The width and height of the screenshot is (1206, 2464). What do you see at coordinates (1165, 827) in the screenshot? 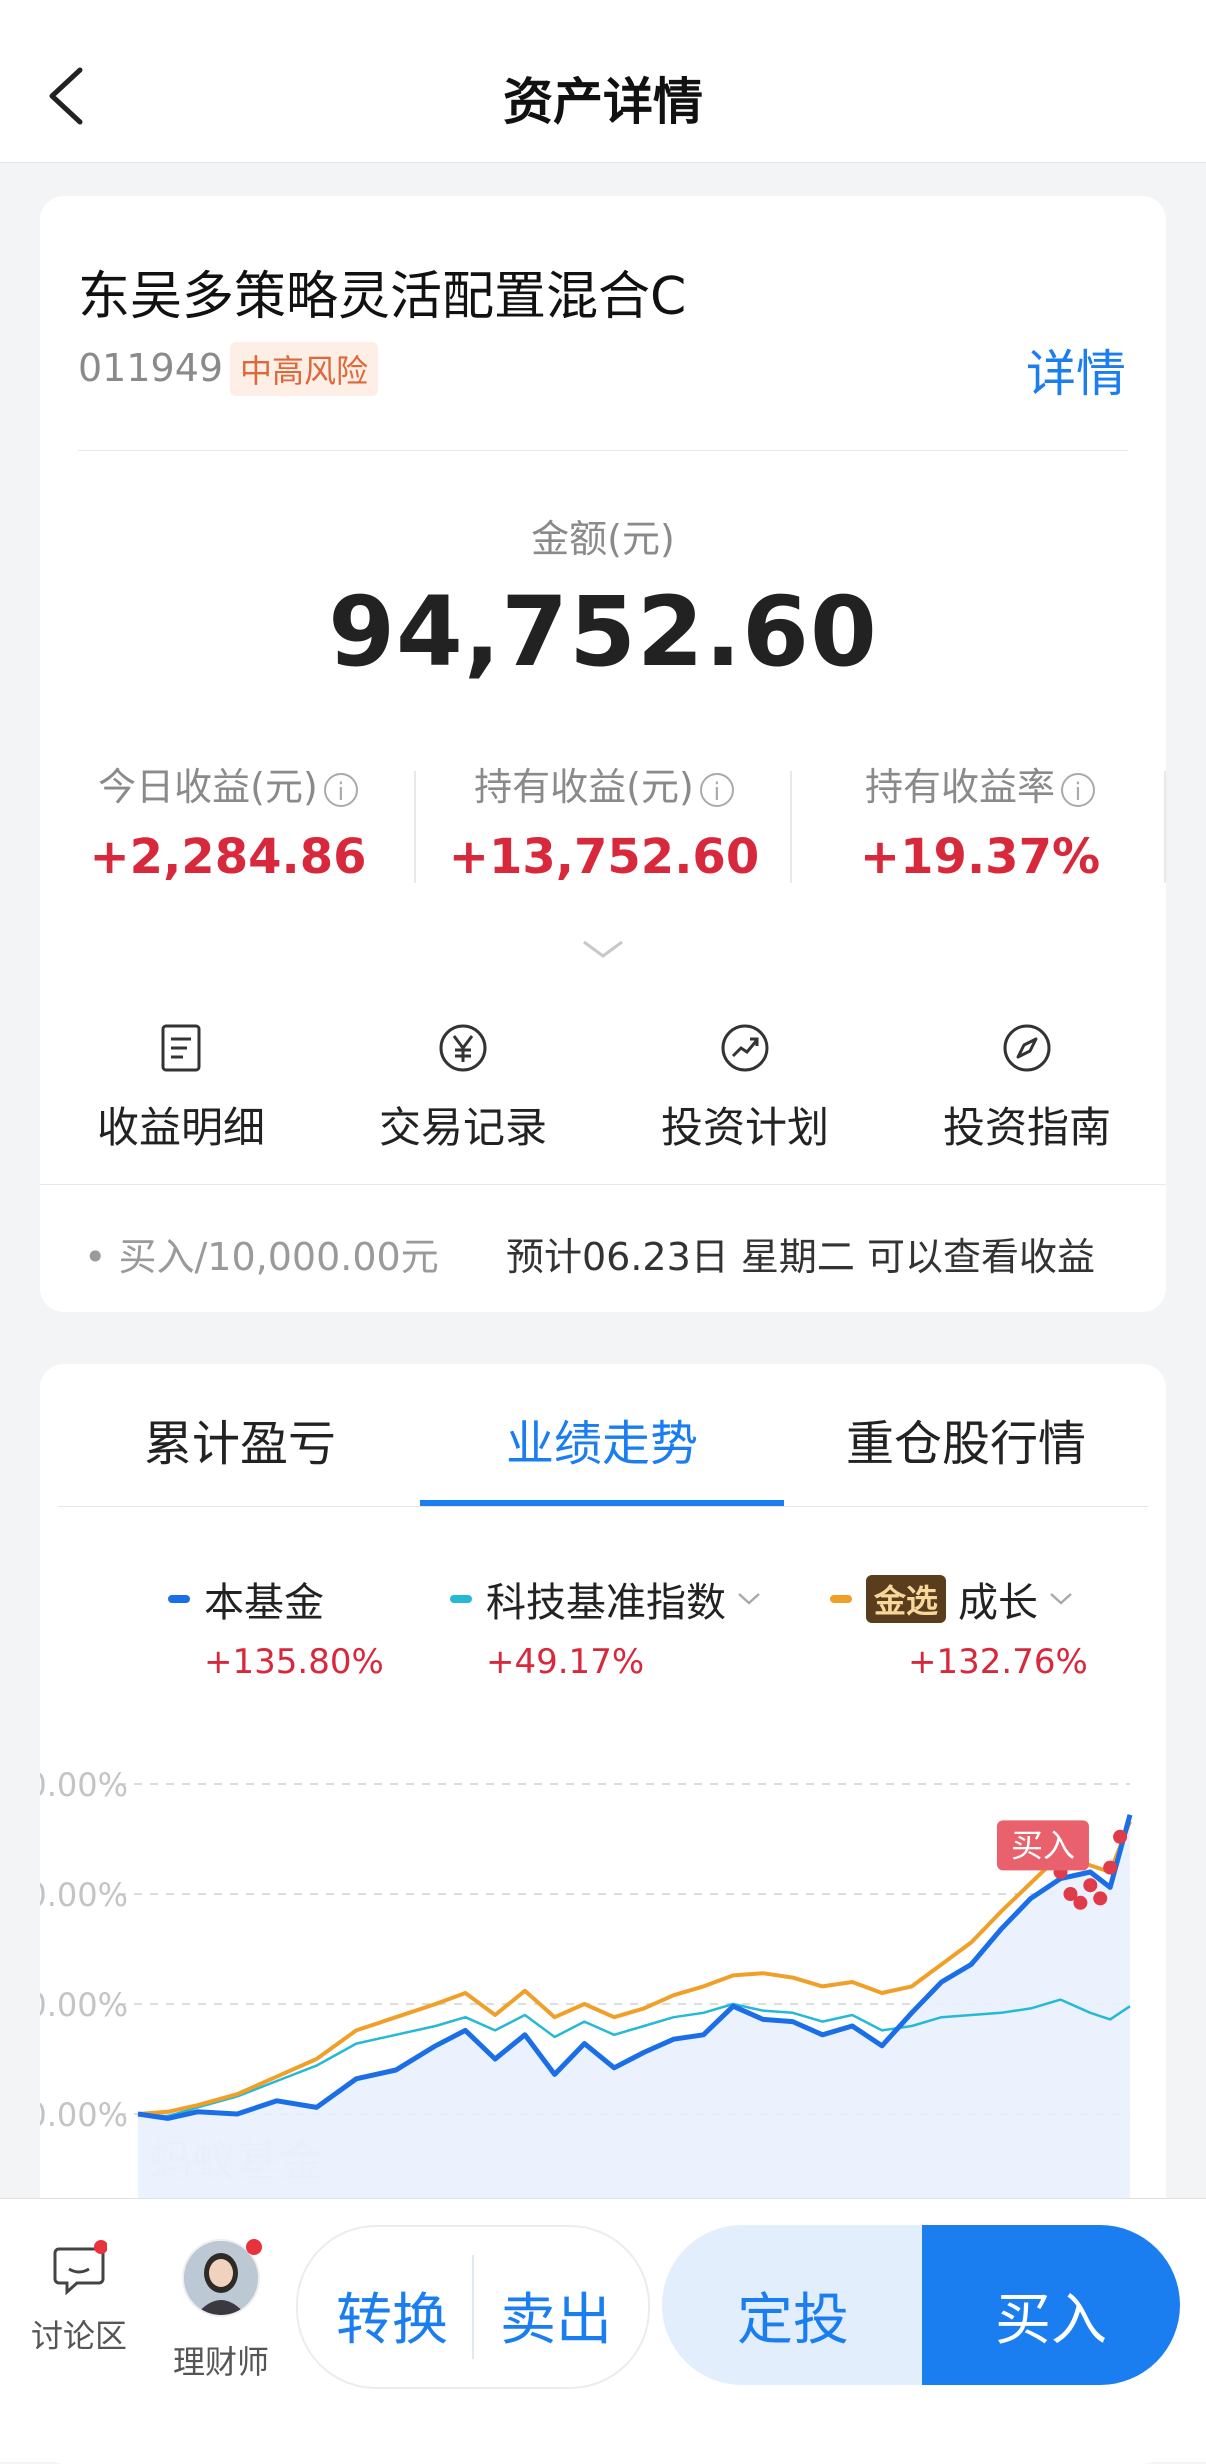
I see `stat-divider` at bounding box center [1165, 827].